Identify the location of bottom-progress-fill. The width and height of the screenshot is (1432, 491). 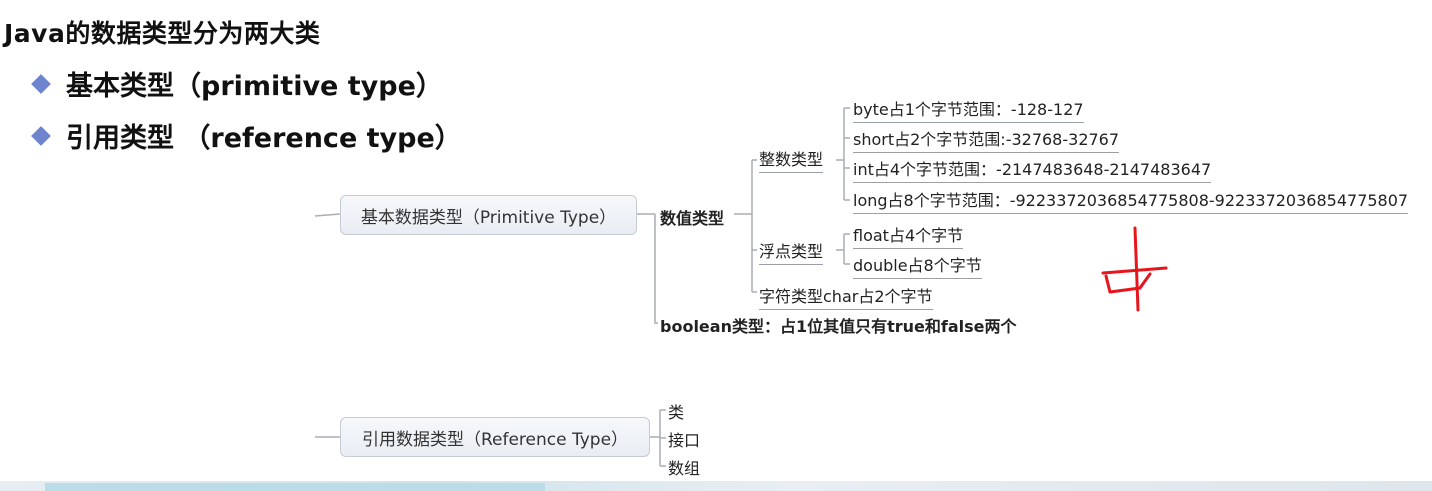
(295, 487).